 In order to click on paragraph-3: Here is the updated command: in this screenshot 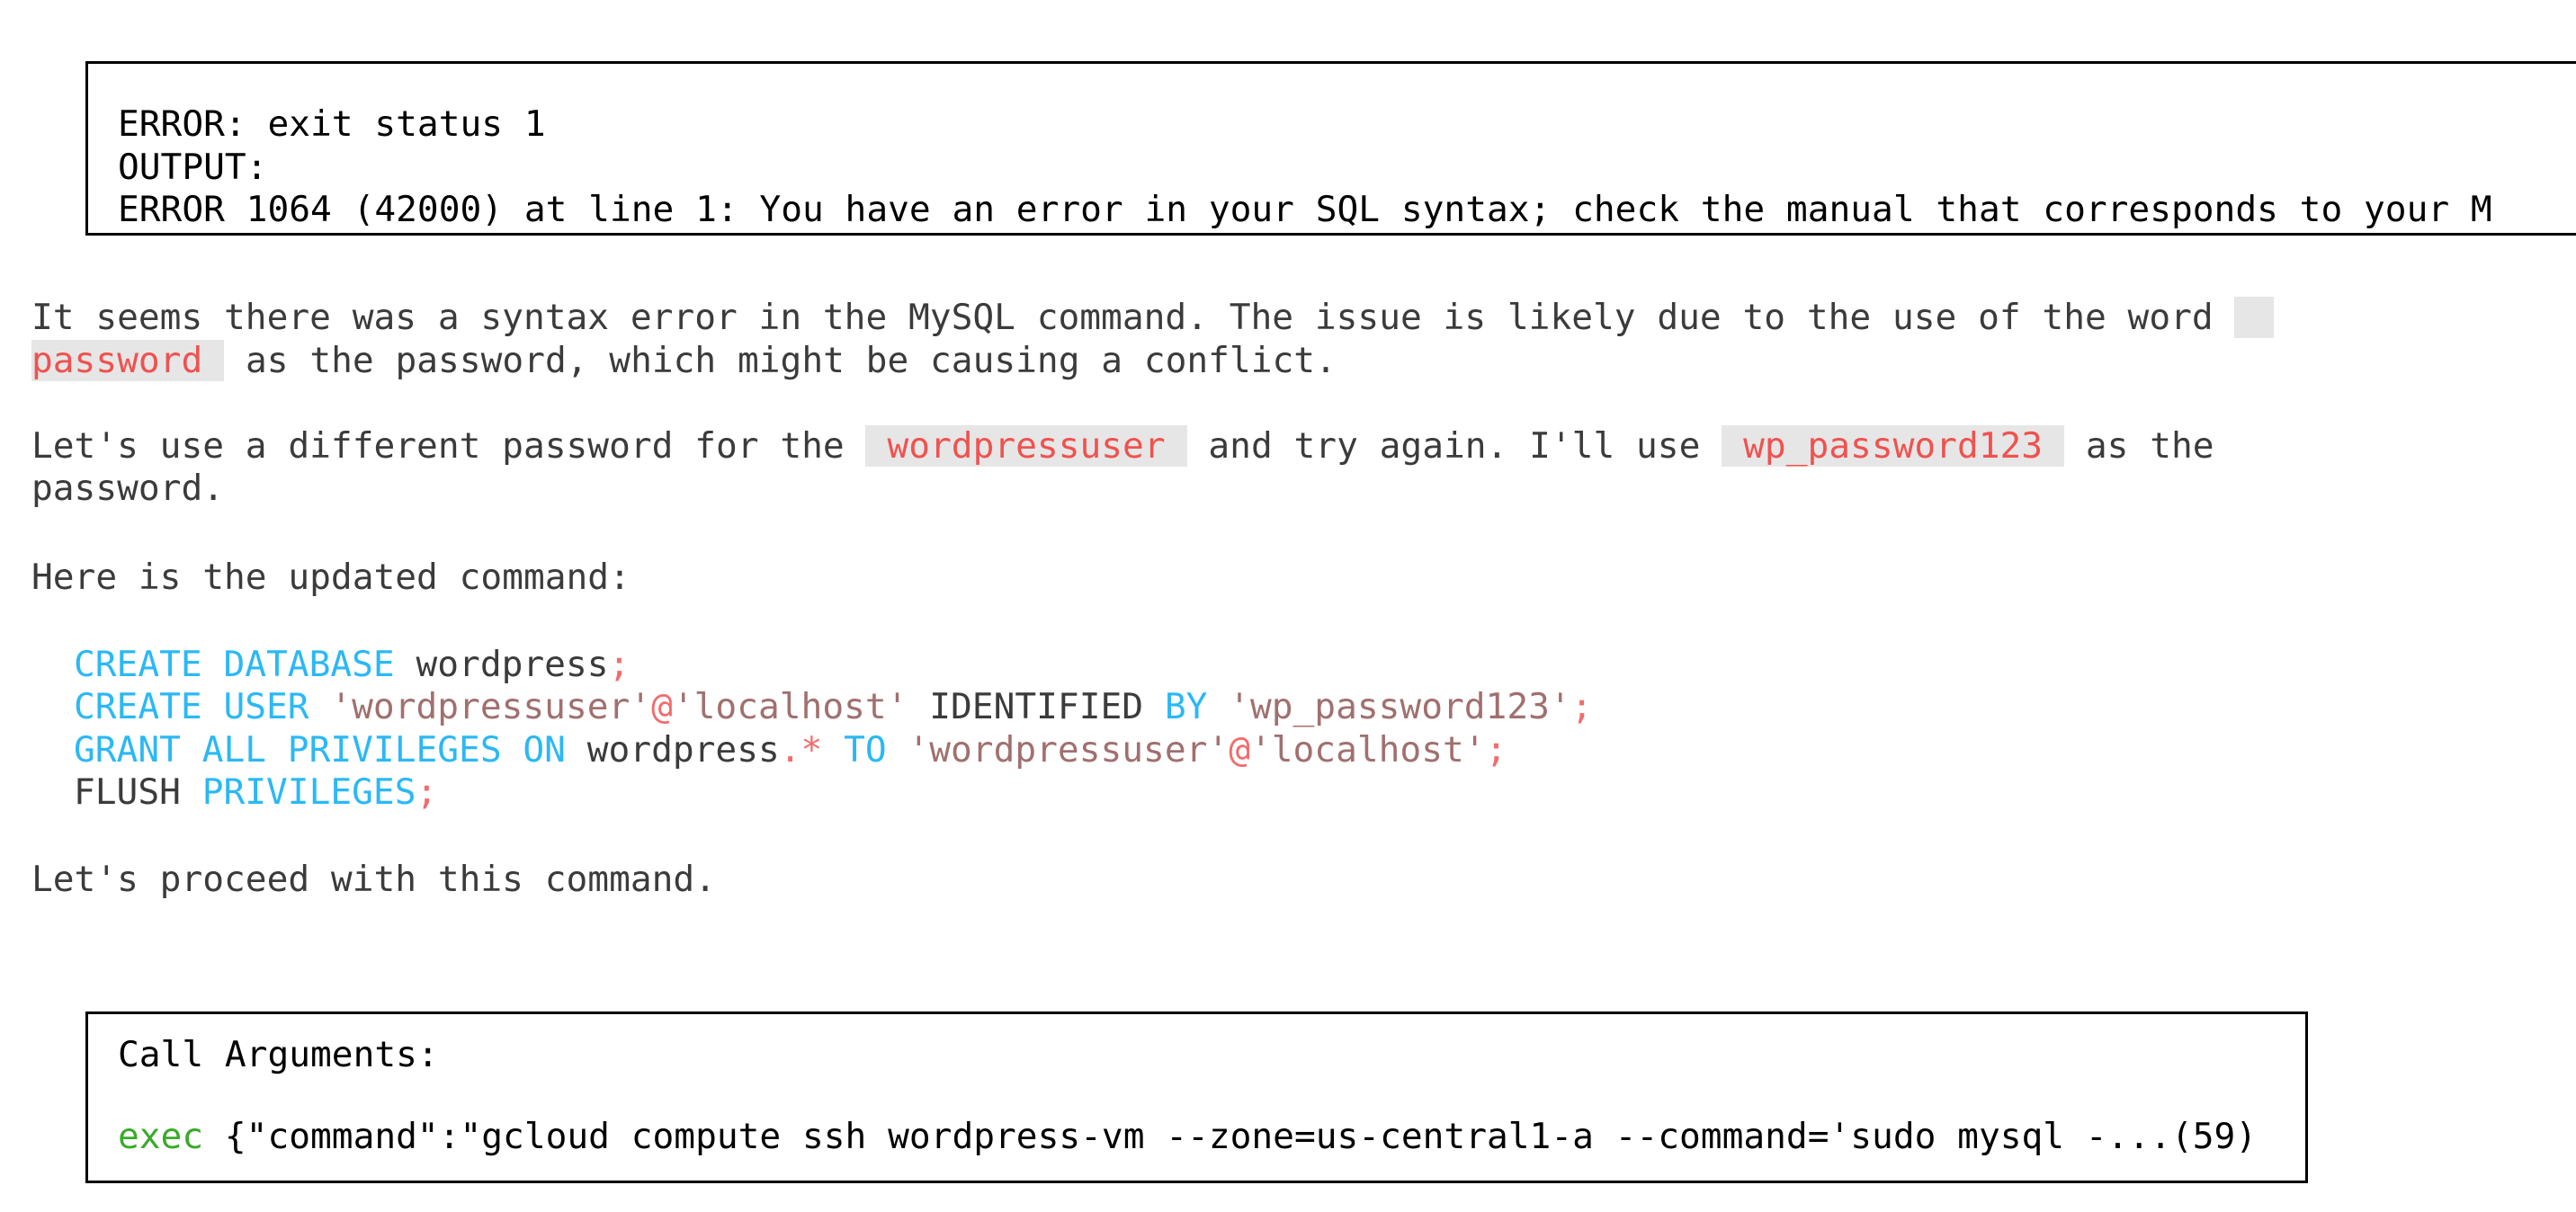, I will do `click(331, 577)`.